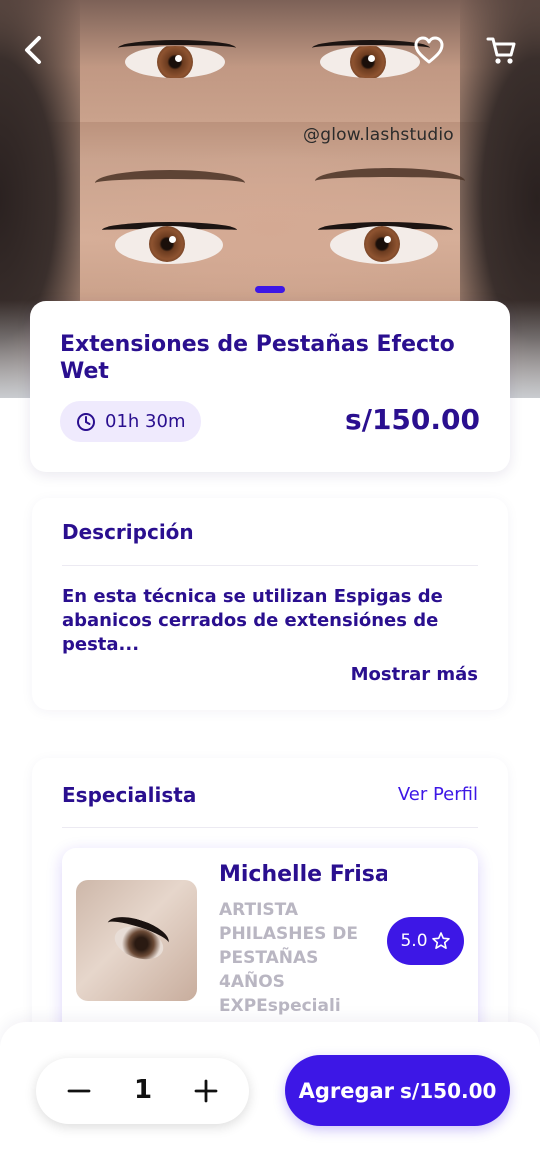 This screenshot has height=1160, width=540. Describe the element at coordinates (414, 674) in the screenshot. I see `show-more-link: Mostrar más` at that location.